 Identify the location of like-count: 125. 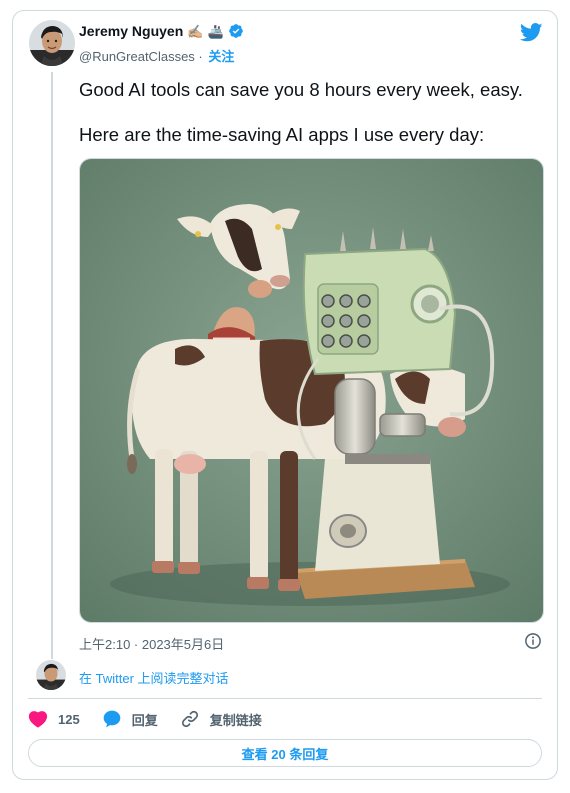
(69, 719).